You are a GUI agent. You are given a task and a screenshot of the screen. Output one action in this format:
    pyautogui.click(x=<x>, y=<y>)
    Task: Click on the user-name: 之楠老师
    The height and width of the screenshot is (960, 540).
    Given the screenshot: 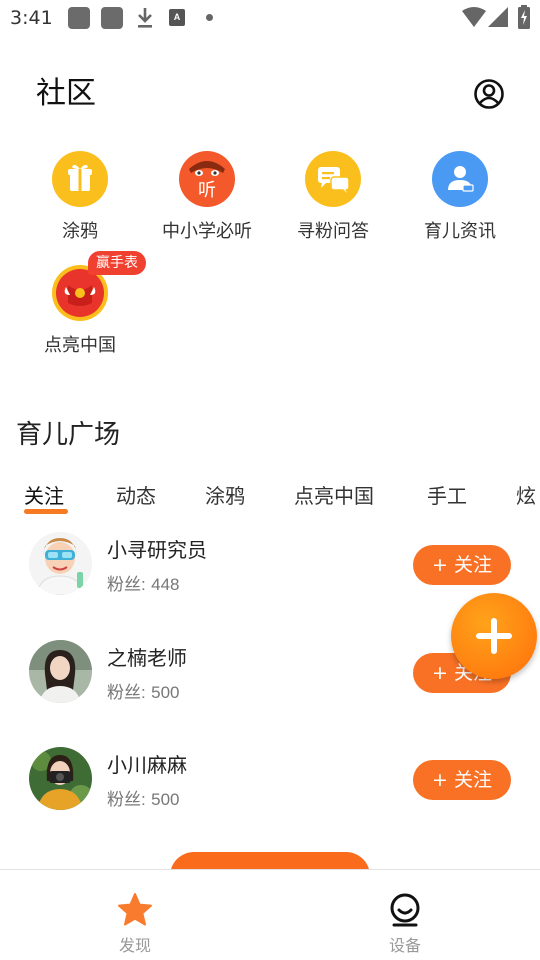 What is the action you would take?
    pyautogui.click(x=147, y=658)
    